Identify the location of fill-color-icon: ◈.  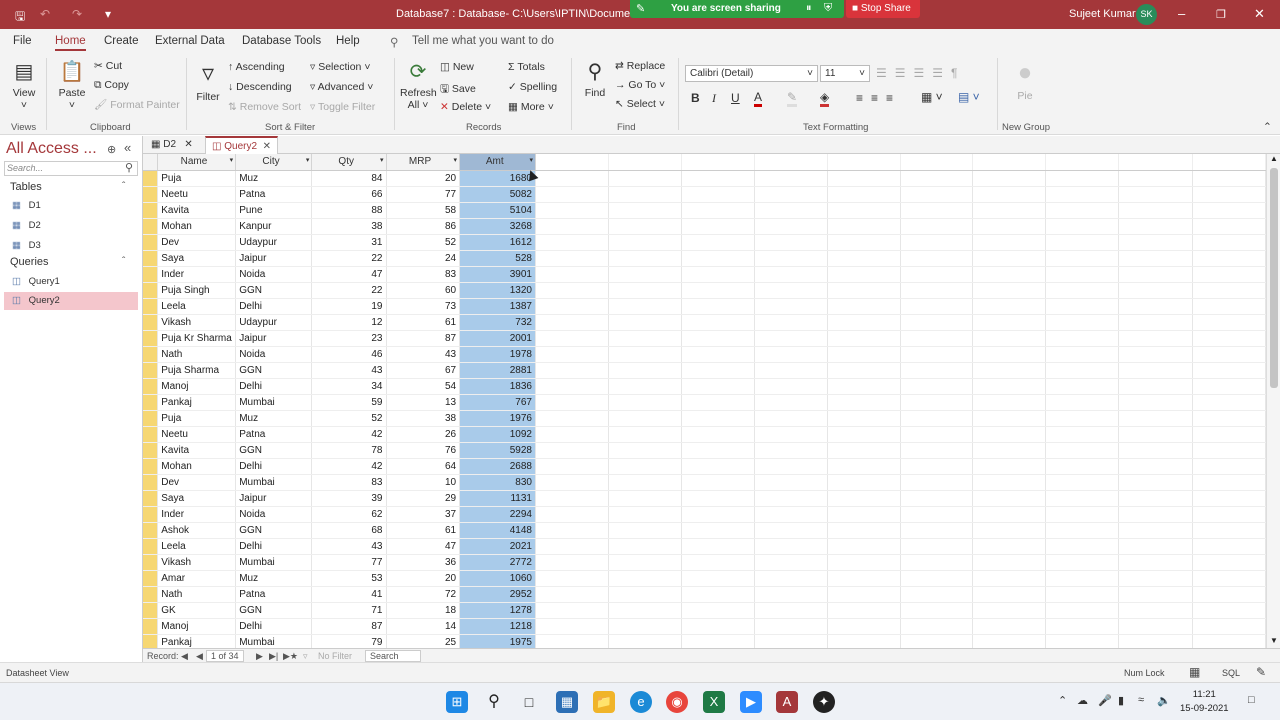
(825, 98).